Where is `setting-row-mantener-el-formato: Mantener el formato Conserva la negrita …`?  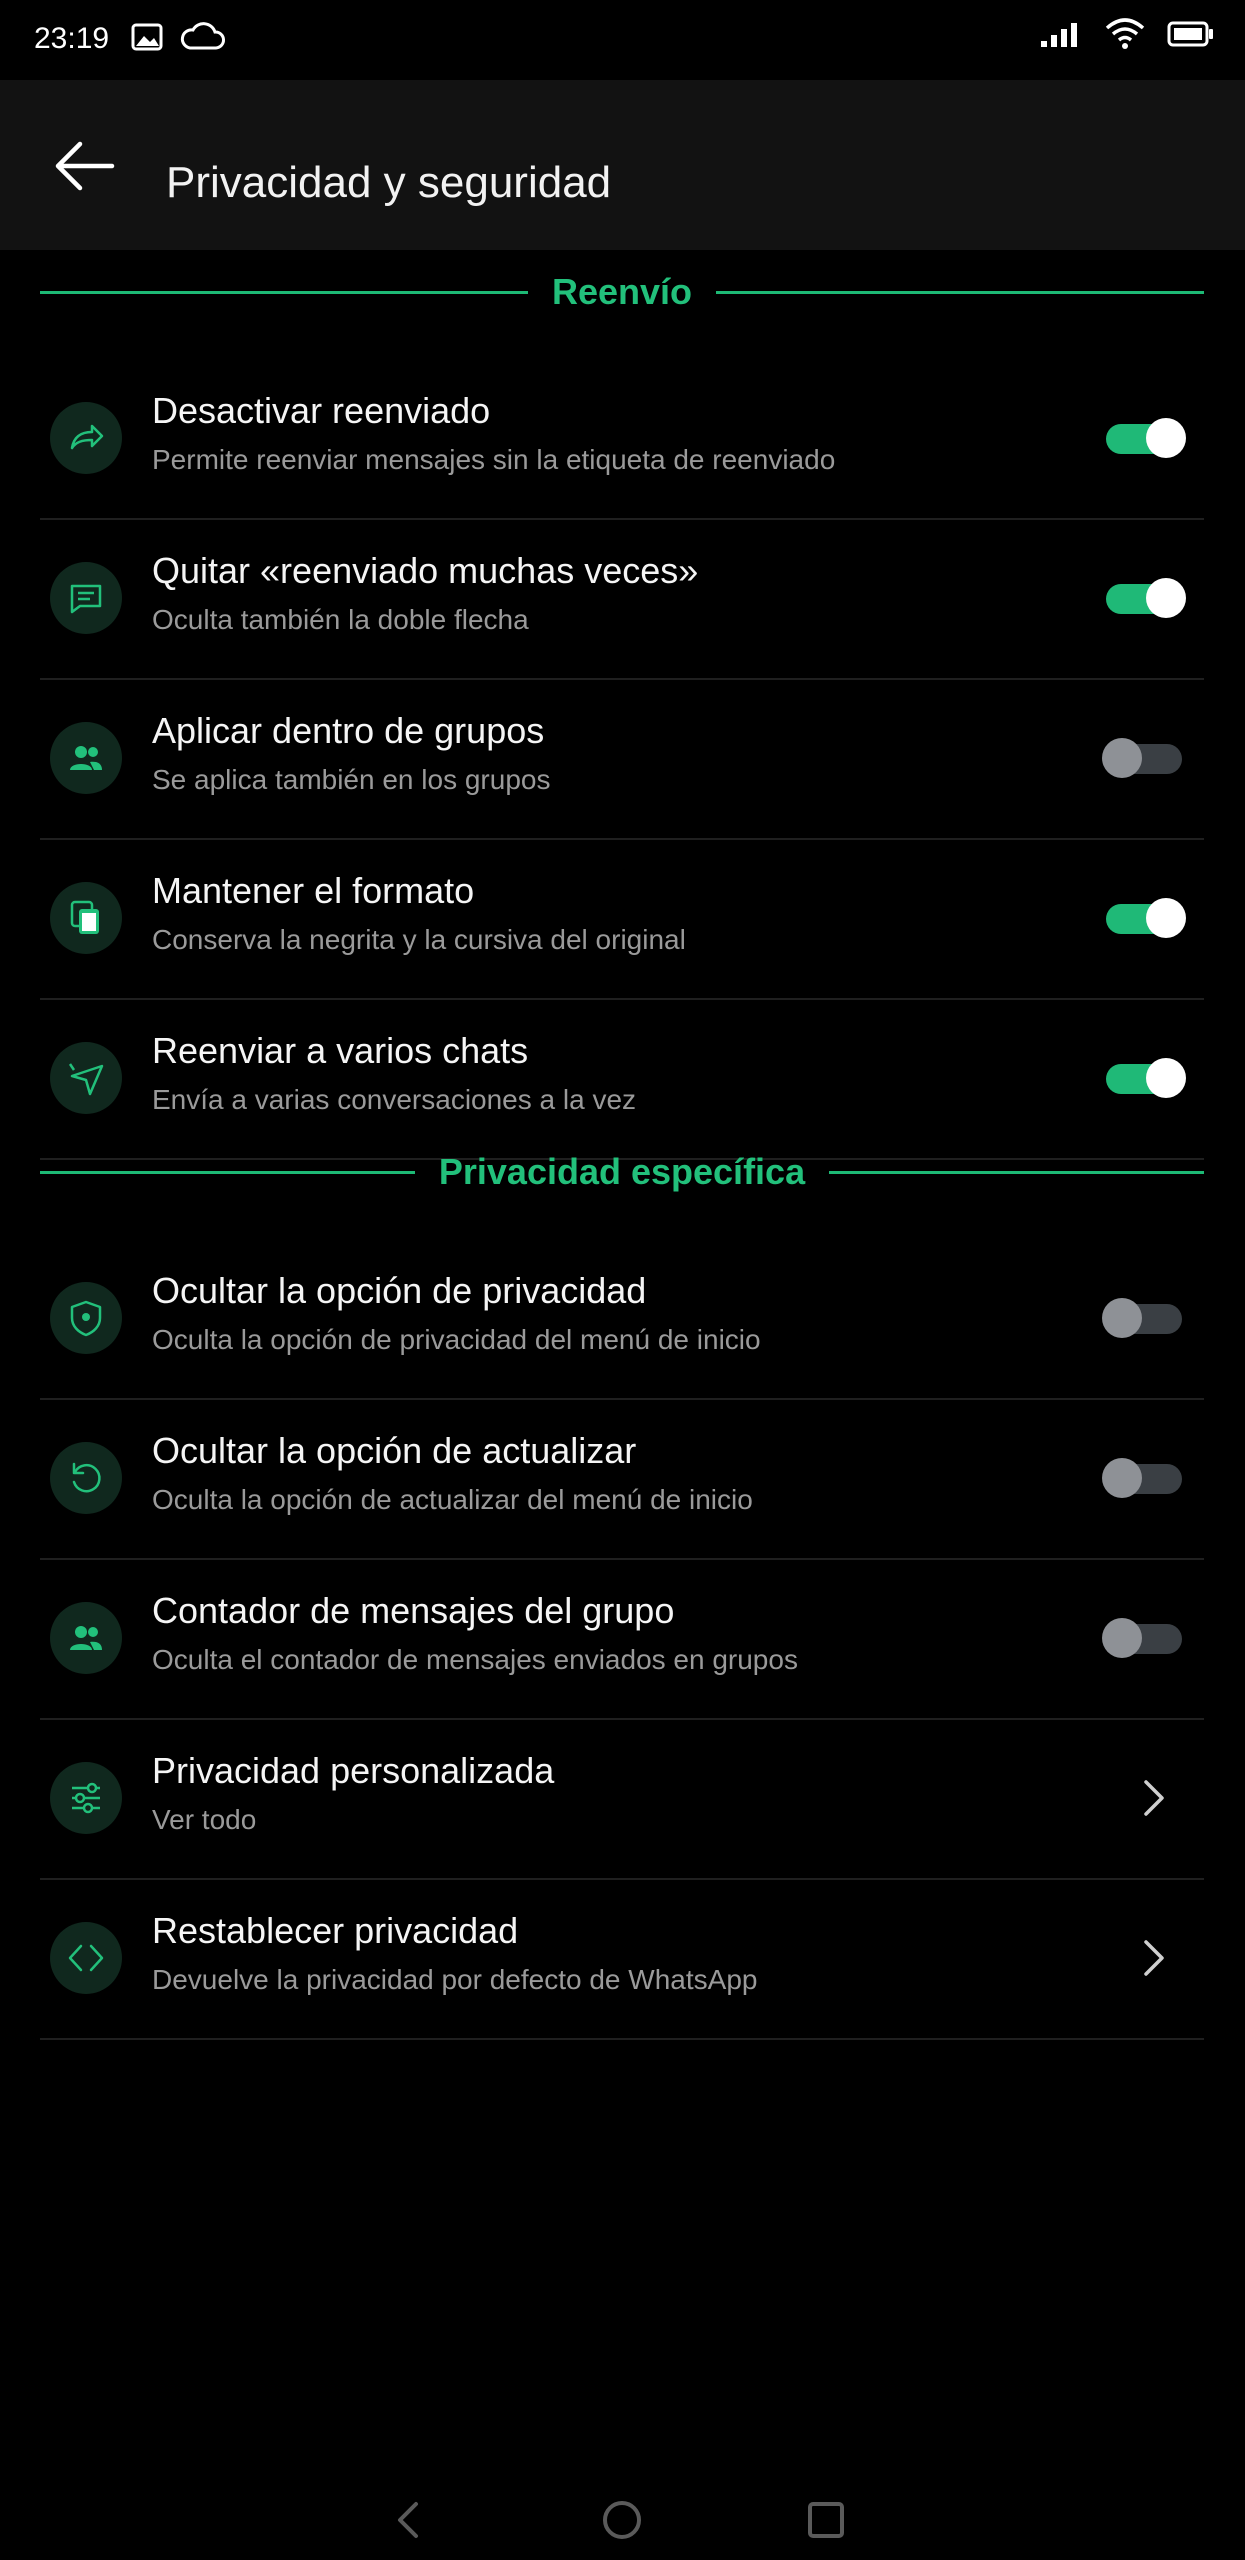 setting-row-mantener-el-formato: Mantener el formato Conserva la negrita … is located at coordinates (622, 920).